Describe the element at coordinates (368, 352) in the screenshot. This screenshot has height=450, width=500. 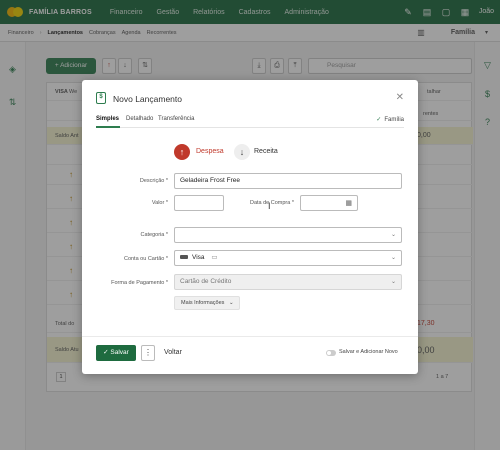
I see `save-add-new-label: Salvar e Adicionar Novo` at that location.